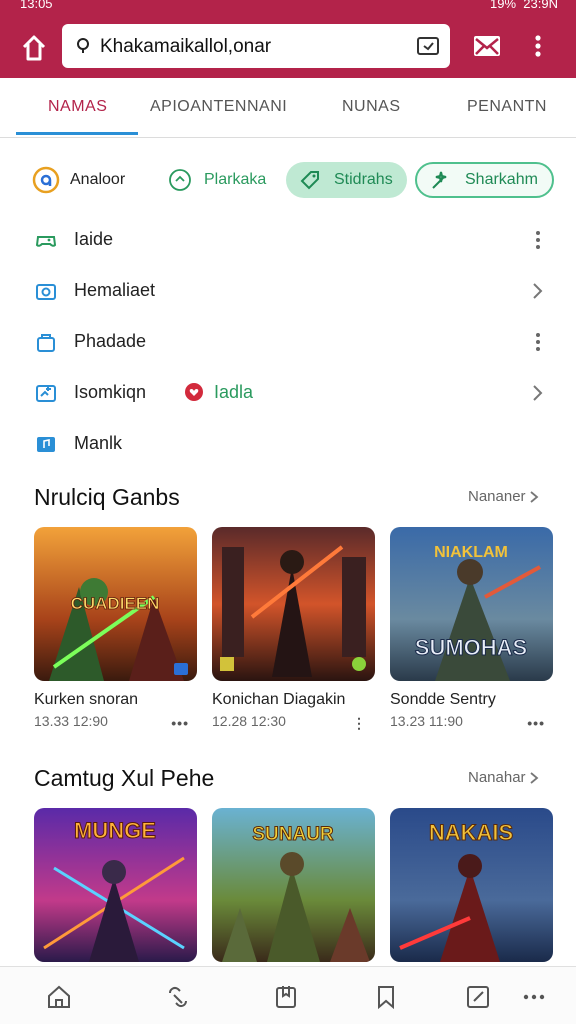 This screenshot has width=576, height=1024. Describe the element at coordinates (46, 444) in the screenshot. I see `music-file-icon` at that location.